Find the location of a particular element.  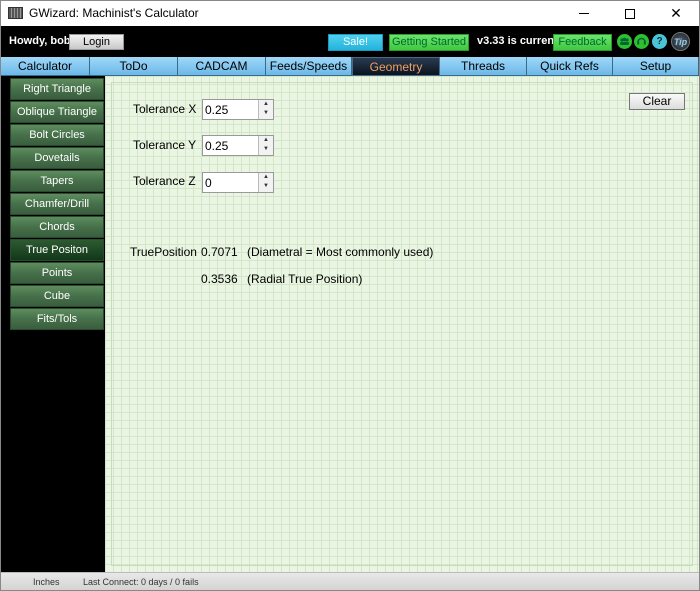

minimize-icon is located at coordinates (584, 13).